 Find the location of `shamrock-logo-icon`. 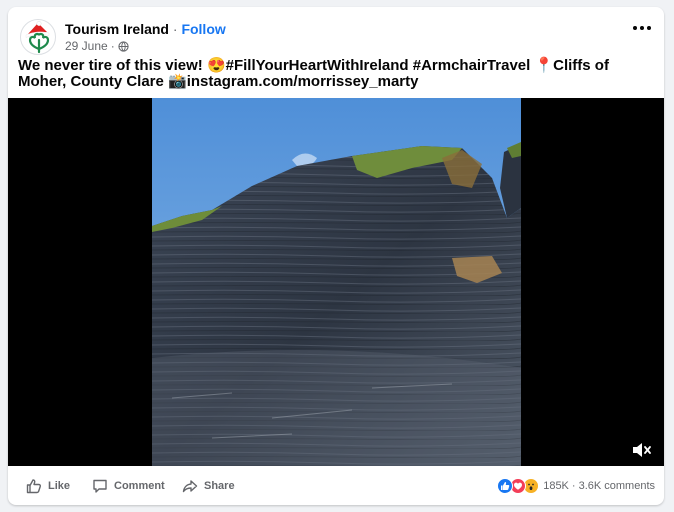

shamrock-logo-icon is located at coordinates (37, 37).